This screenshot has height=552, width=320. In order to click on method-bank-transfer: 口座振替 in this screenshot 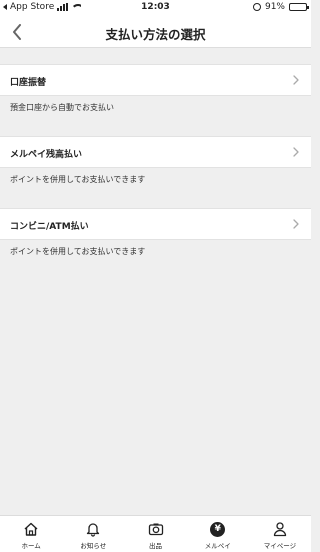, I will do `click(155, 80)`.